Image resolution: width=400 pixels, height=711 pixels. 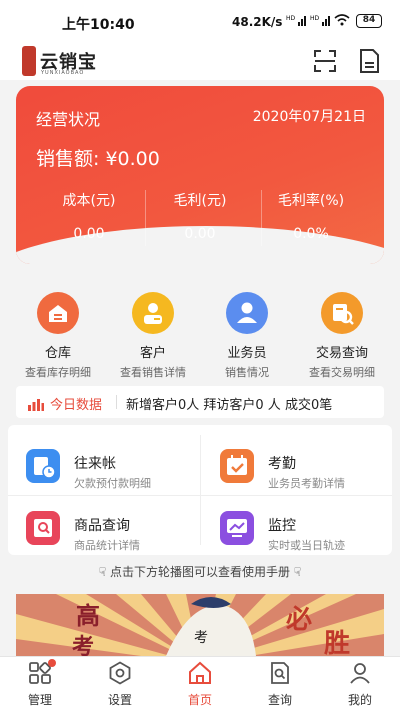 What do you see at coordinates (152, 353) in the screenshot?
I see `quick-action-label: 客户` at bounding box center [152, 353].